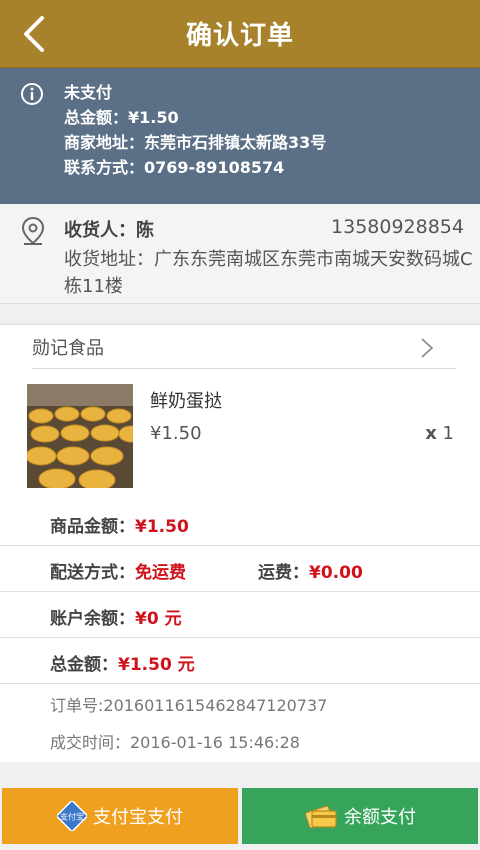 This screenshot has width=480, height=850. I want to click on payment-state: 未支付, so click(88, 92).